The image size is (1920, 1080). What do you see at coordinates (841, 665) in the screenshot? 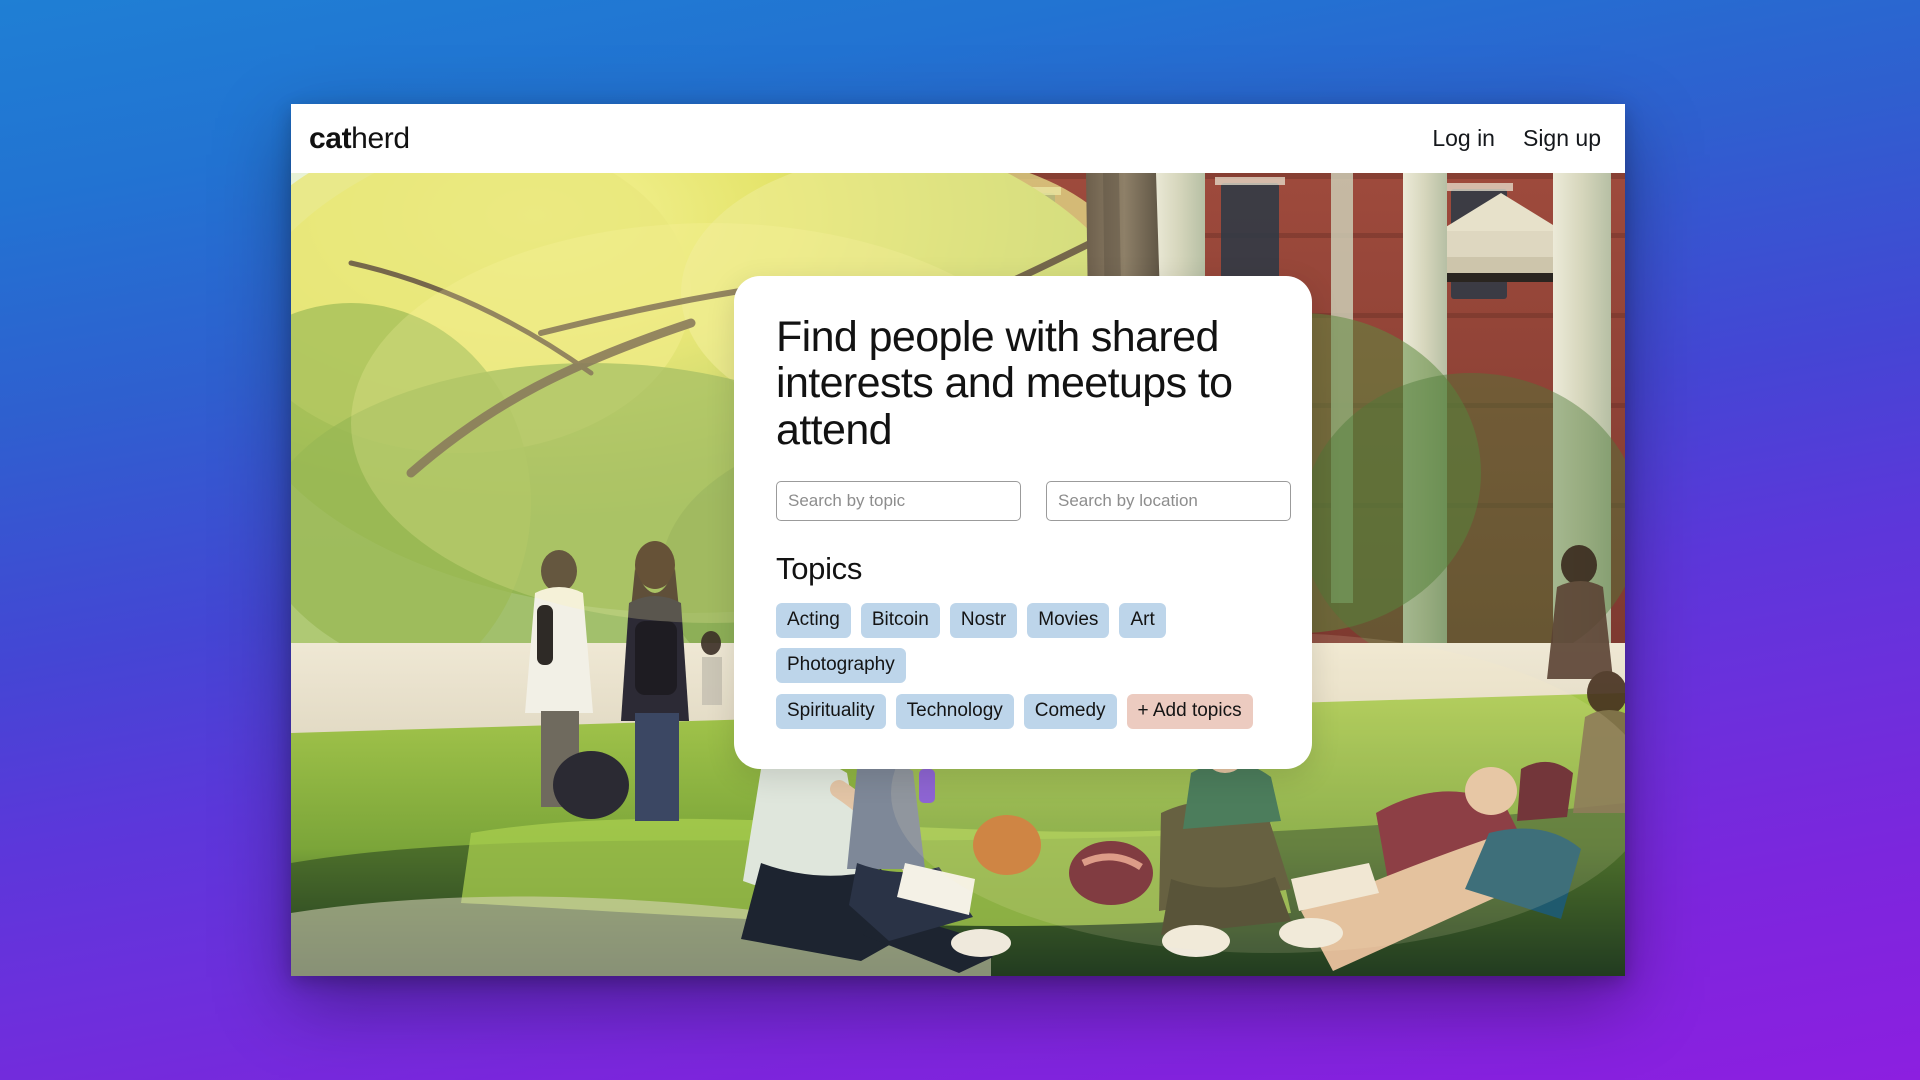
I see `topic-tag-photography: Photography` at bounding box center [841, 665].